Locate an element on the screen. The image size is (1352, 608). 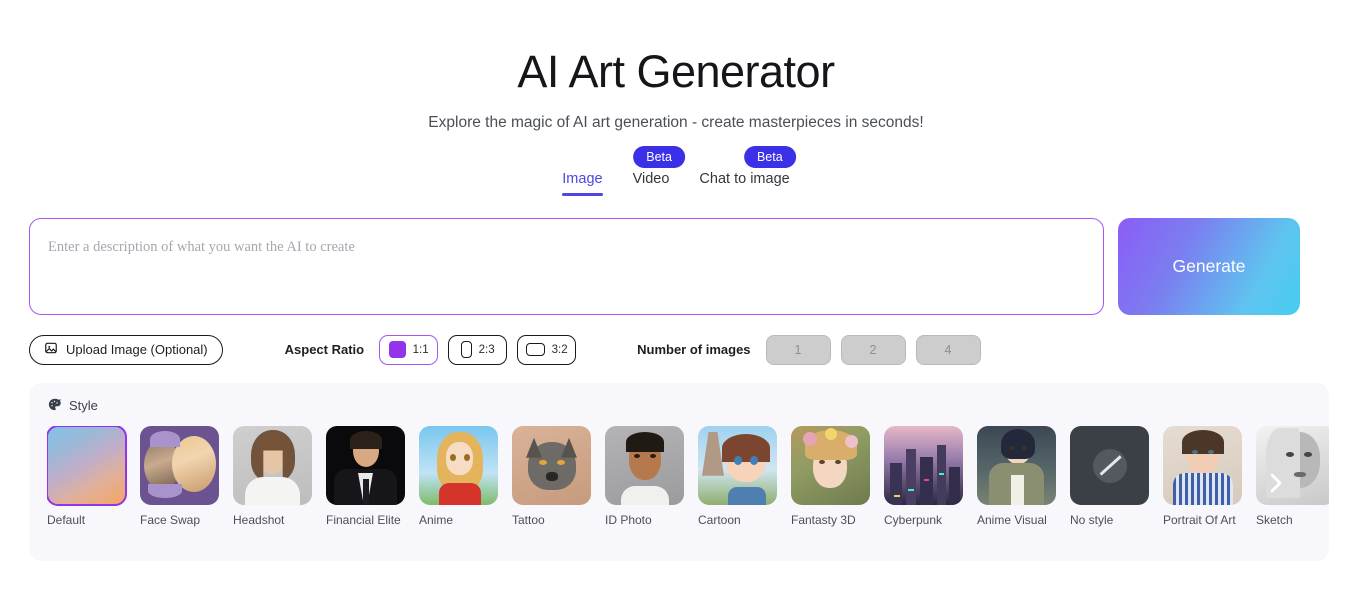
chevron-right-icon is located at coordinates (1276, 485).